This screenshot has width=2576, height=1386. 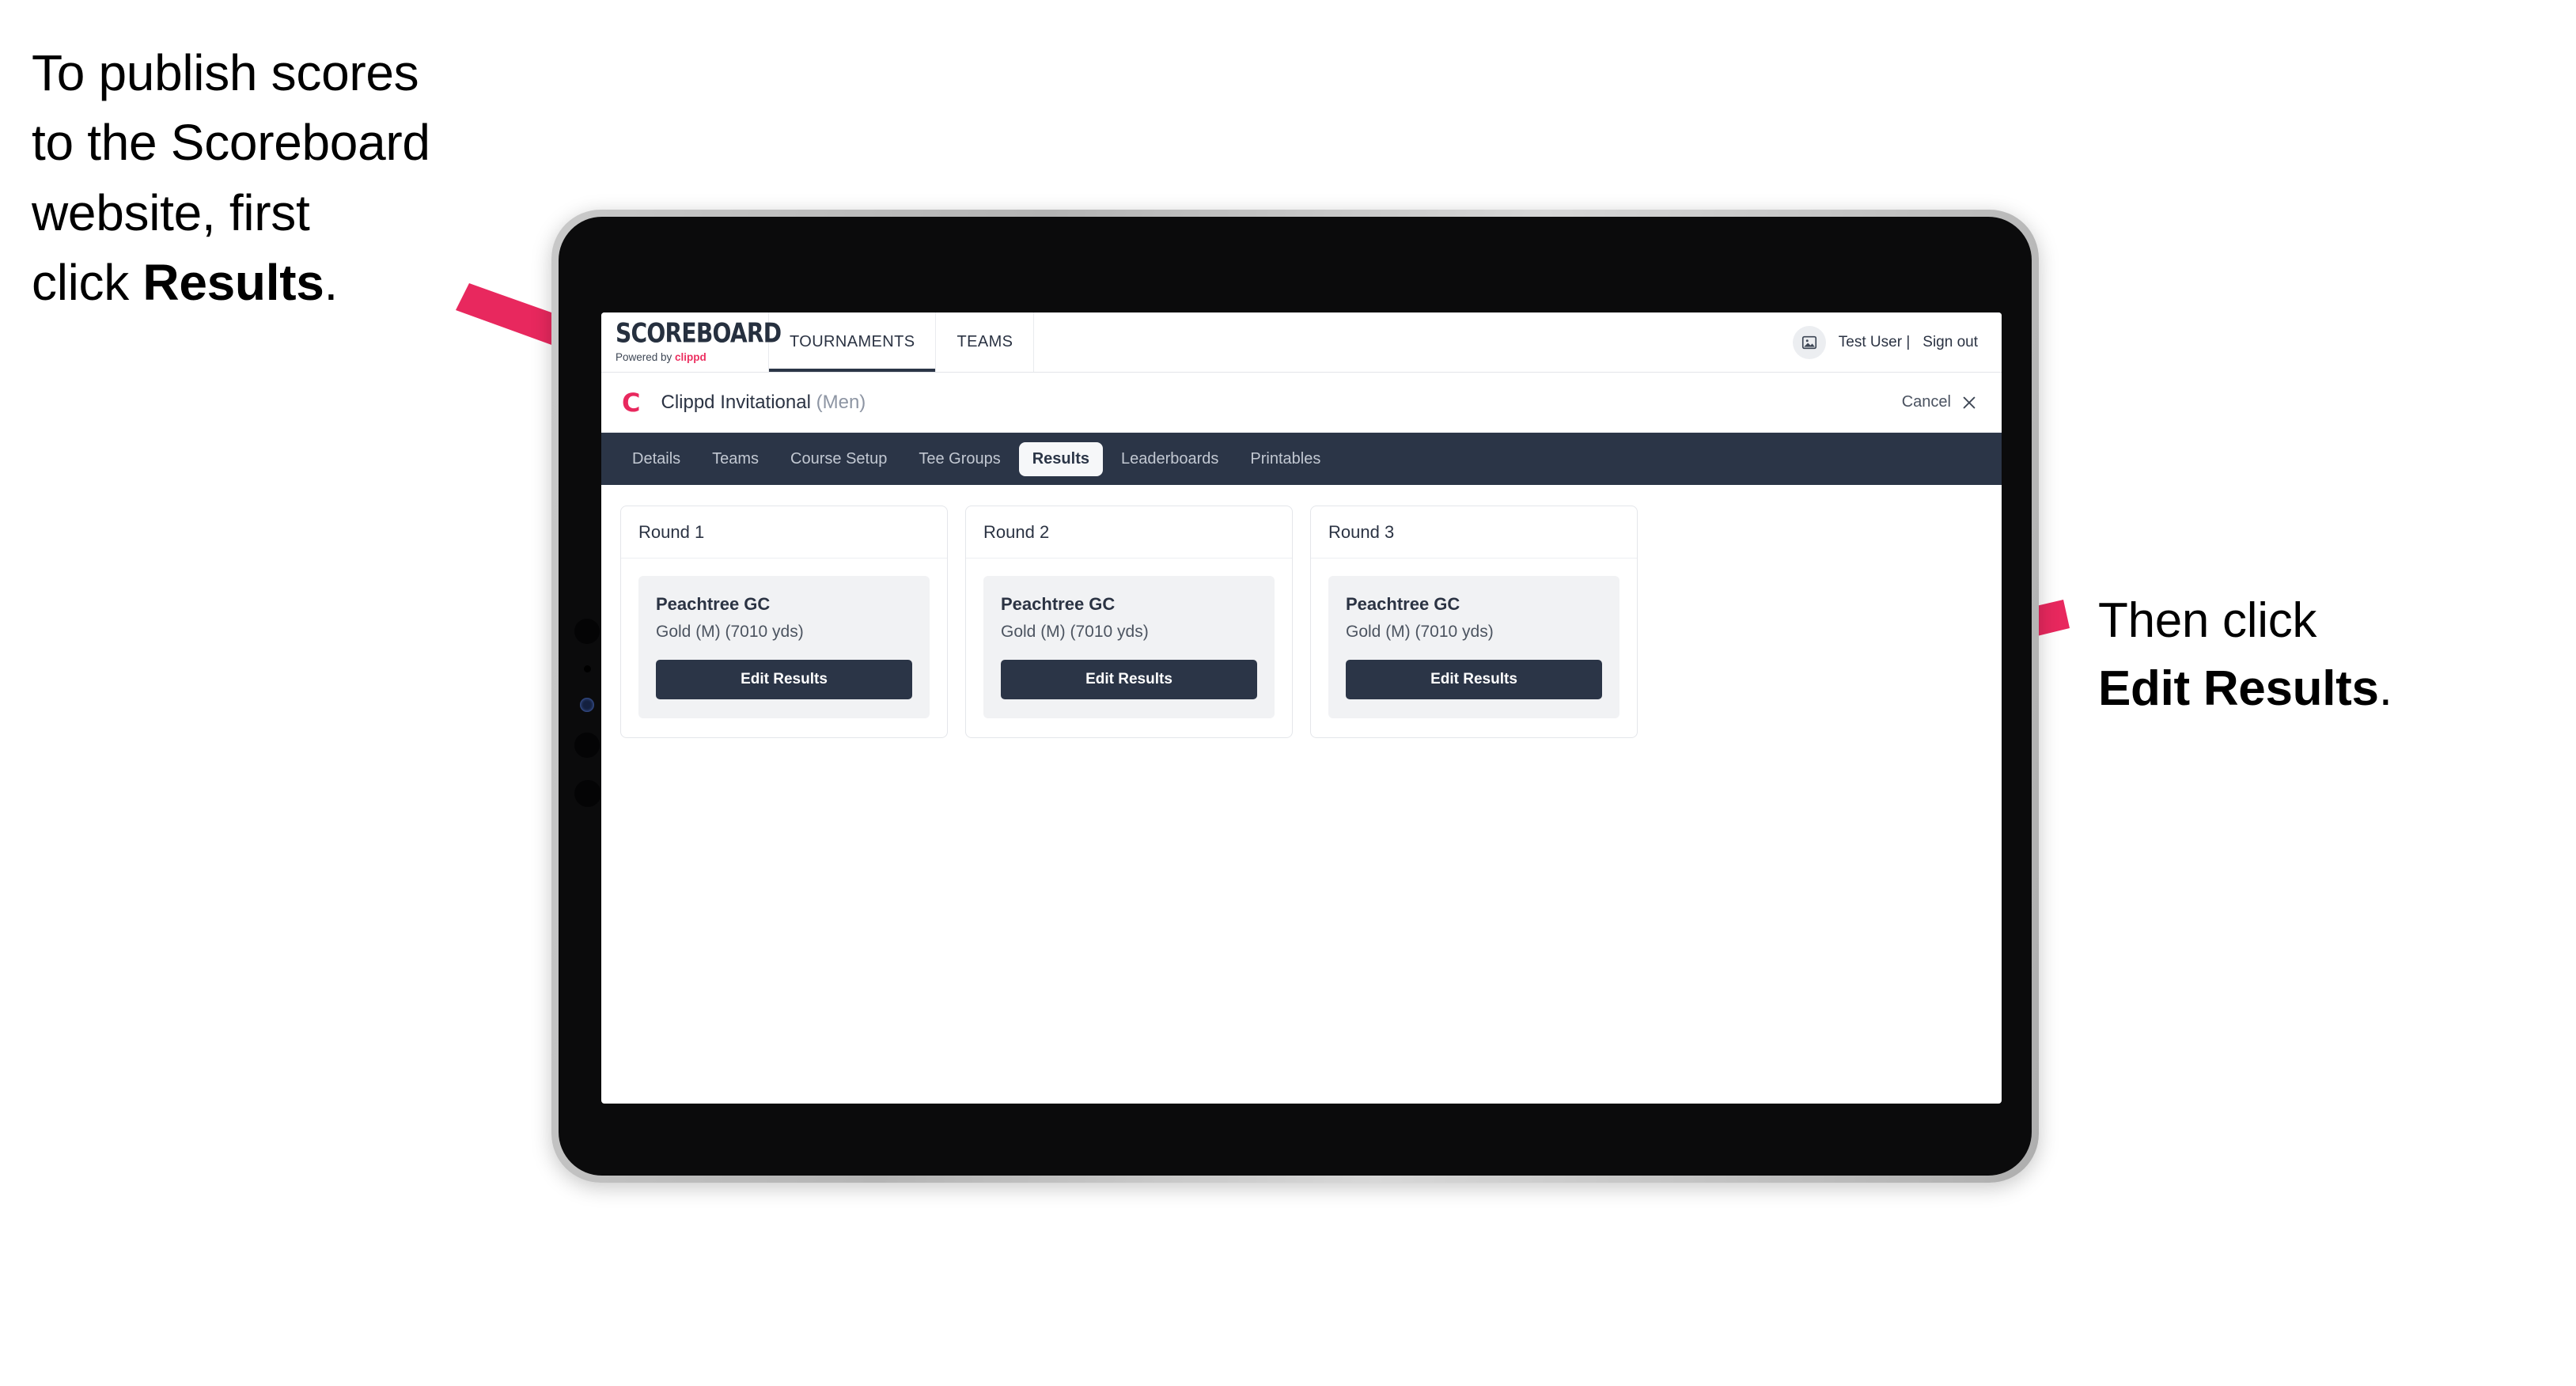 I want to click on section-tab-teams-label: Teams, so click(x=736, y=459).